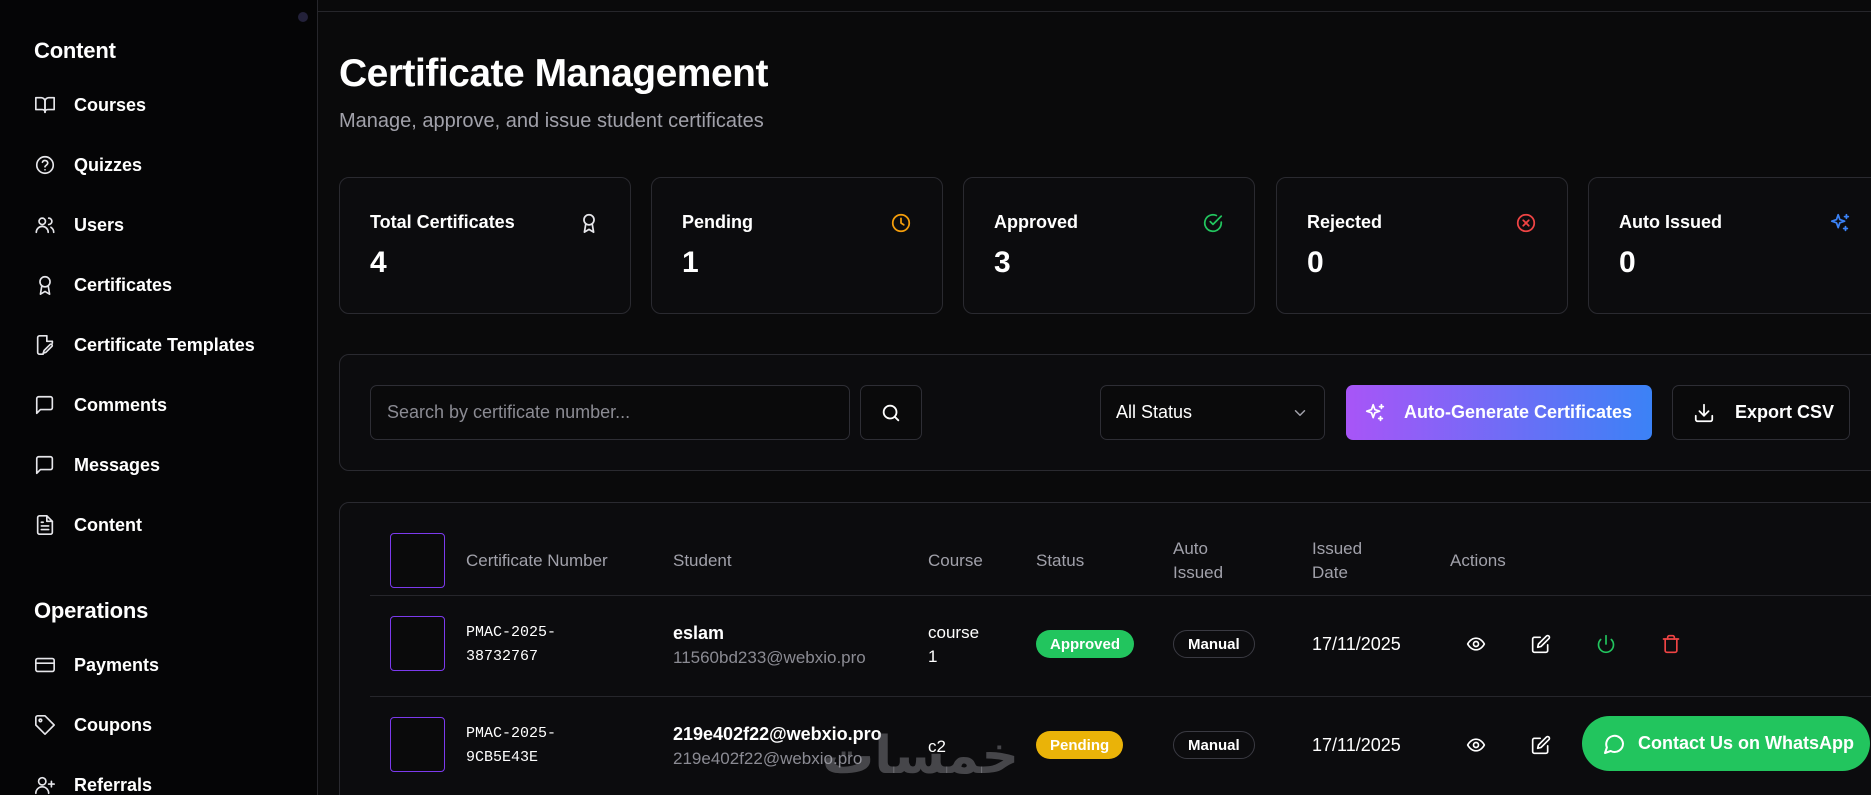 The width and height of the screenshot is (1871, 795). I want to click on search-button, so click(891, 412).